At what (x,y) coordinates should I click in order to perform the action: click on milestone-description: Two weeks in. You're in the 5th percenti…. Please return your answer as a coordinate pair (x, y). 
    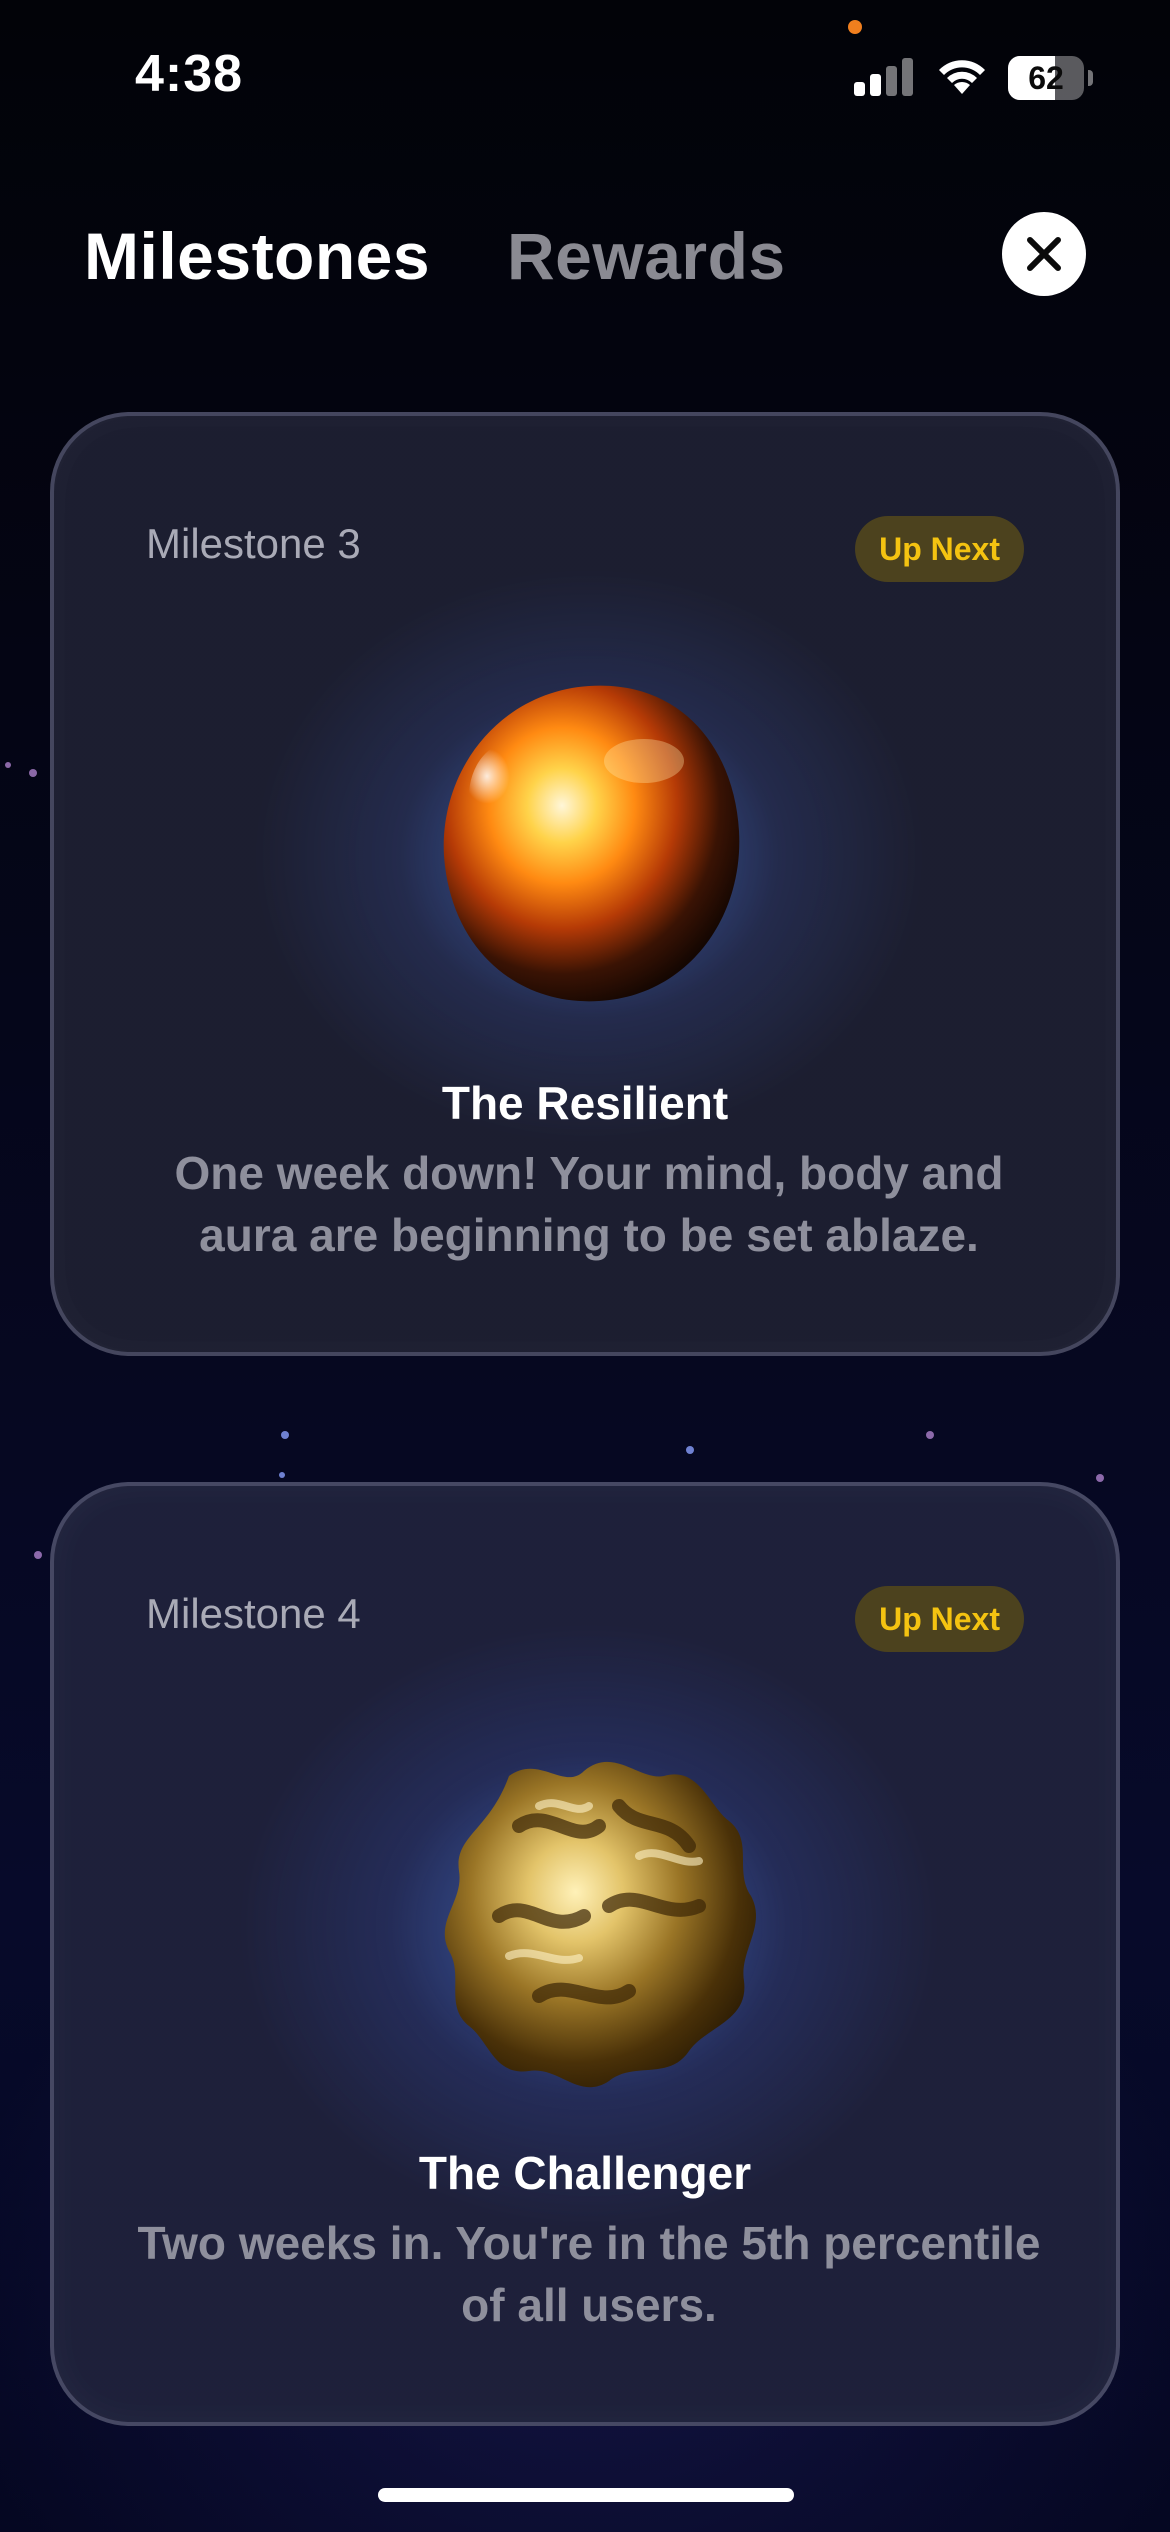
    Looking at the image, I should click on (589, 2274).